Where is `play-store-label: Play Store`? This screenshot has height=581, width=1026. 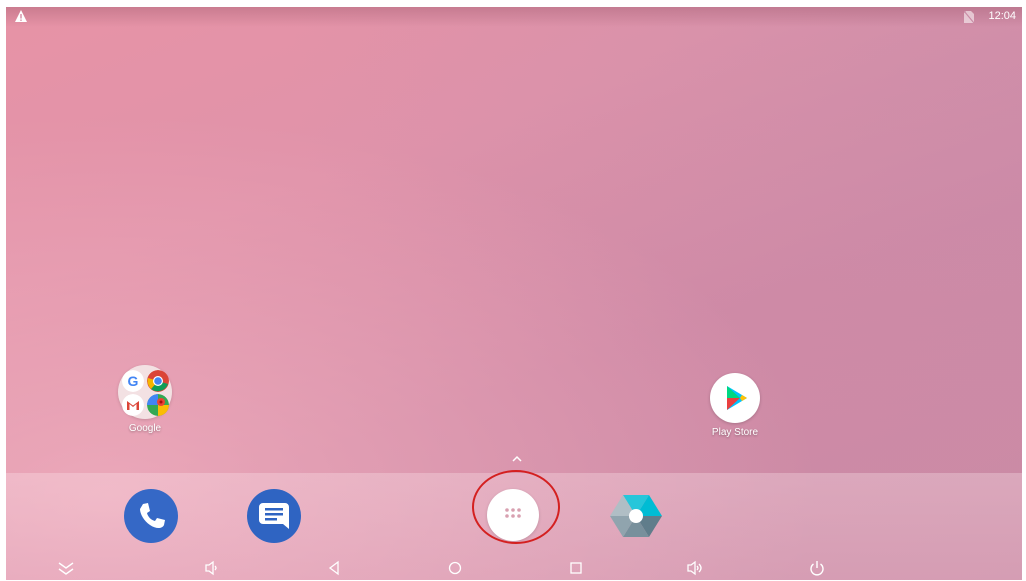 play-store-label: Play Store is located at coordinates (735, 432).